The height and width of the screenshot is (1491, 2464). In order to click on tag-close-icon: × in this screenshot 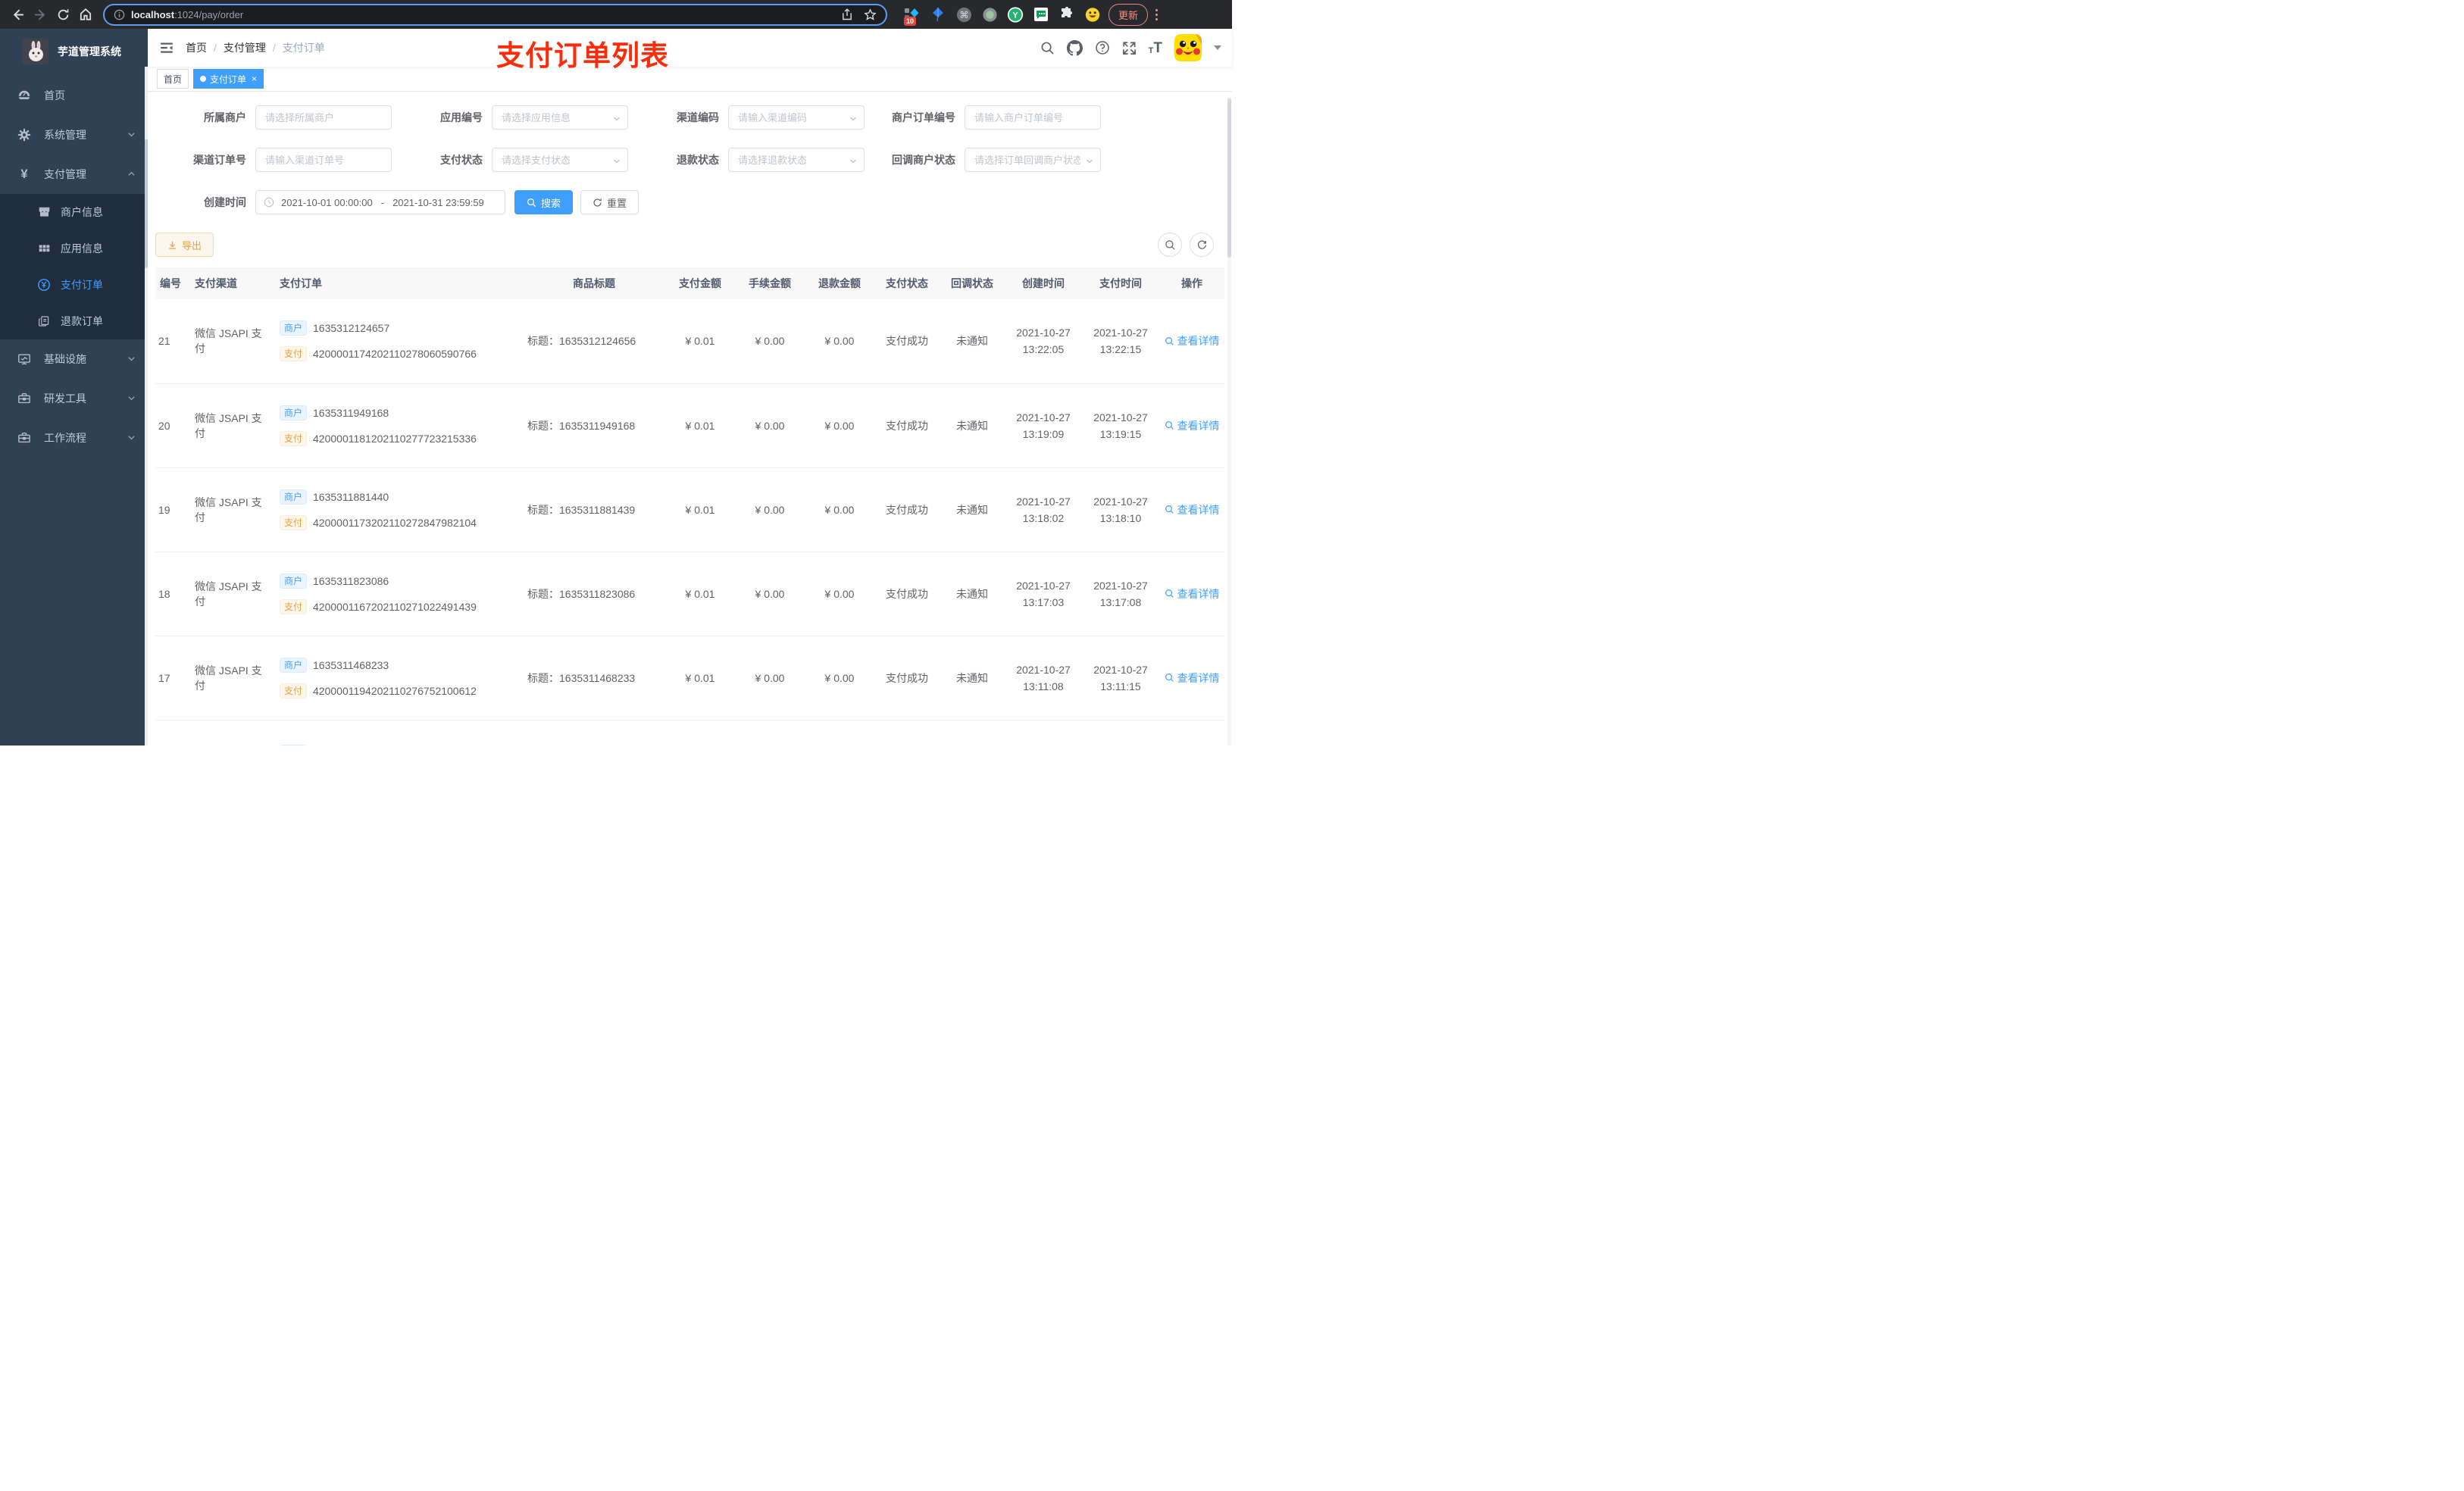, I will do `click(254, 78)`.